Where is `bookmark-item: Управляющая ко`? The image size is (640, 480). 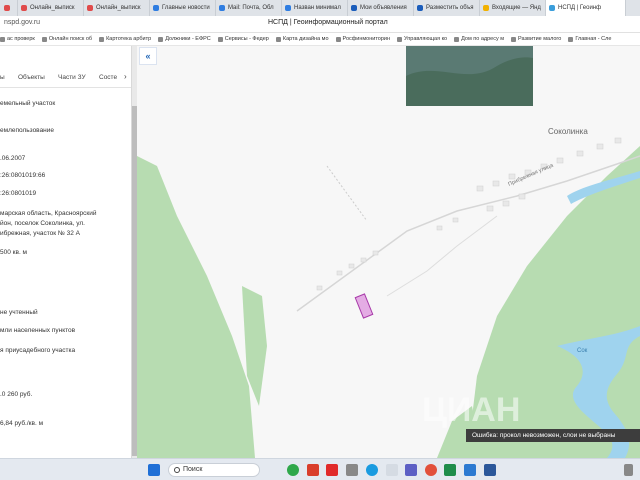 bookmark-item: Управляющая ко is located at coordinates (422, 39).